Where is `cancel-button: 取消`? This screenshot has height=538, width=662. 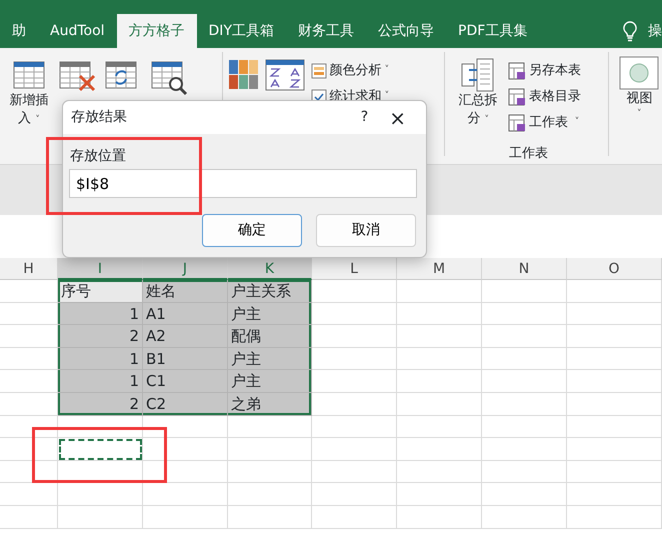
cancel-button: 取消 is located at coordinates (366, 230).